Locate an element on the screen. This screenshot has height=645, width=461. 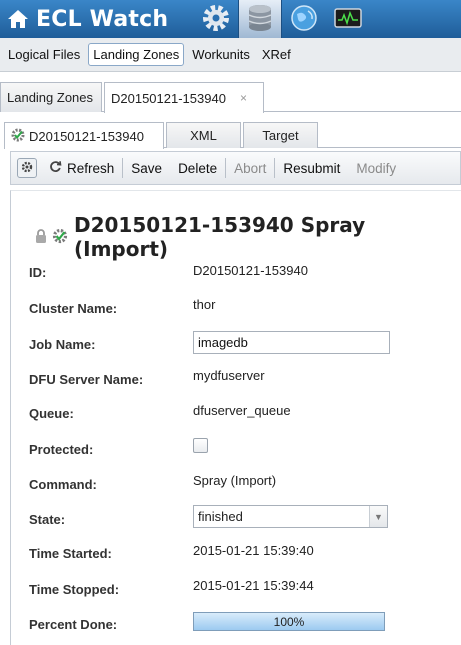
refresh-button: Refresh is located at coordinates (81, 168).